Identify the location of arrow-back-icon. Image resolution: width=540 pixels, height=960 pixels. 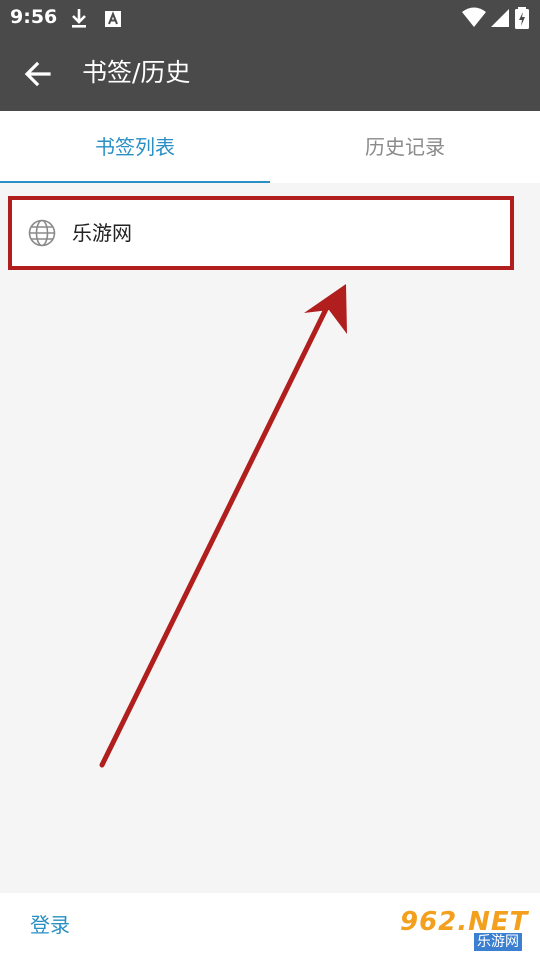
(38, 74).